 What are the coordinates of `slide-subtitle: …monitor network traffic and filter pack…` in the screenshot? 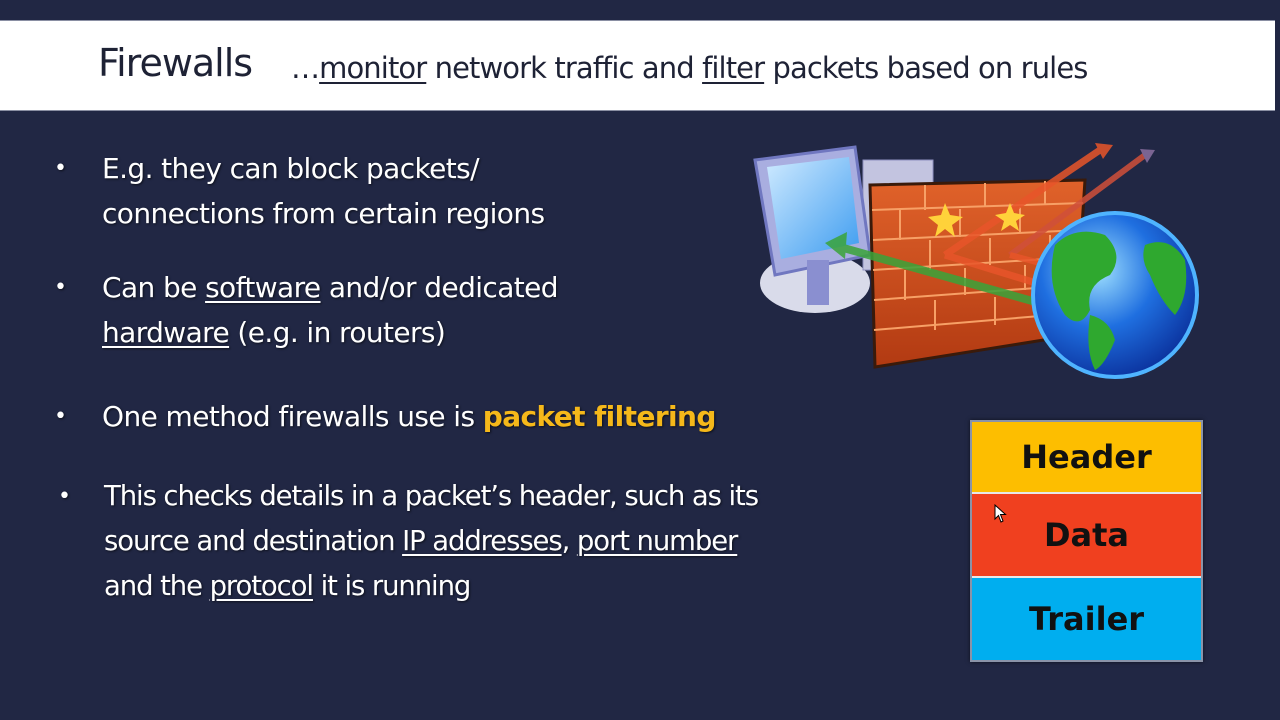 It's located at (689, 68).